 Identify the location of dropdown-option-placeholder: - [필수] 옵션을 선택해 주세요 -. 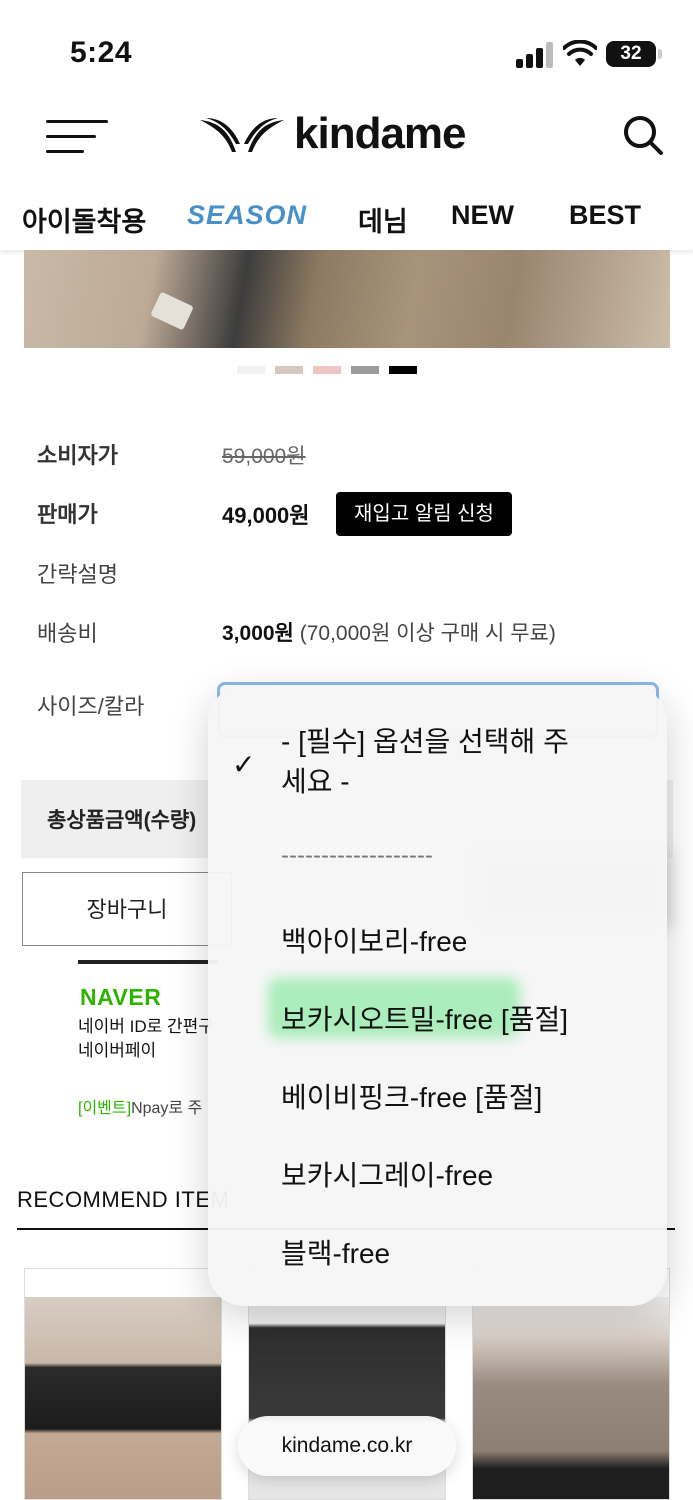
(431, 762).